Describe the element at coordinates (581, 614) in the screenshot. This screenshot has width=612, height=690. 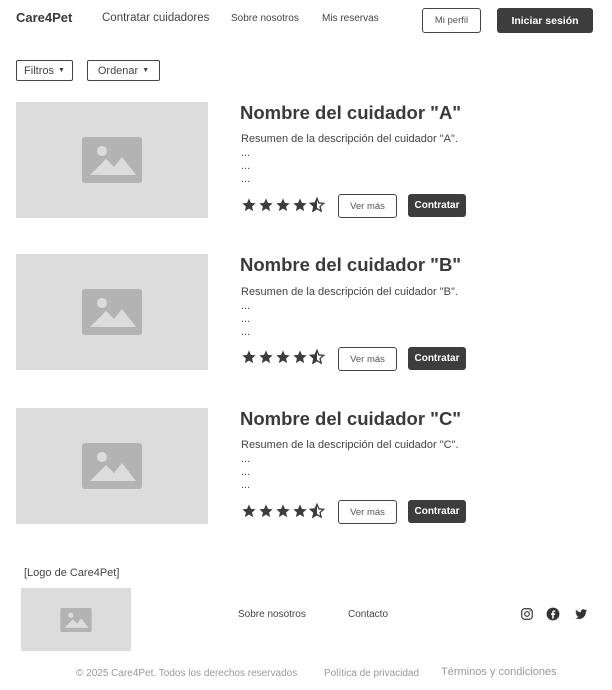
I see `twitter-icon` at that location.